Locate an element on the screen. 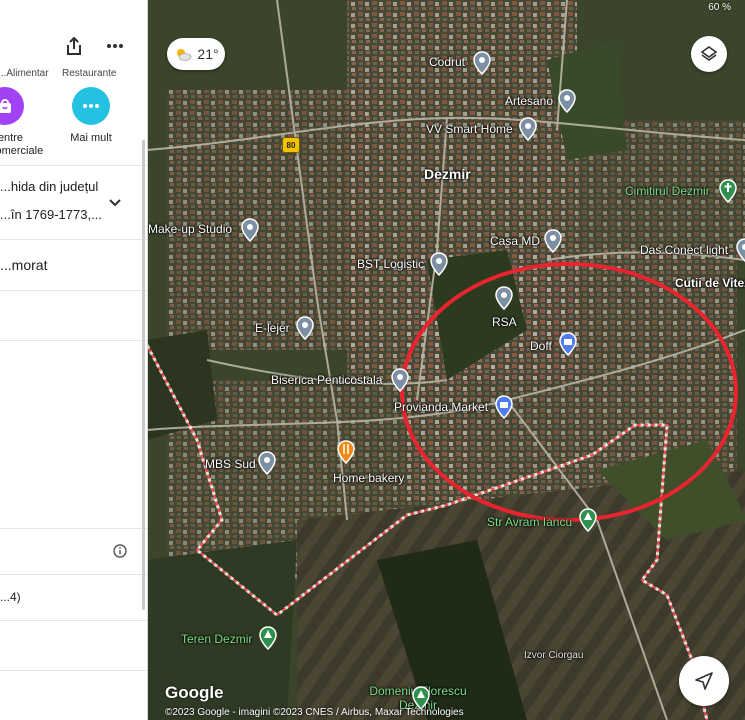  status-bar-battery: 60 % is located at coordinates (719, 7).